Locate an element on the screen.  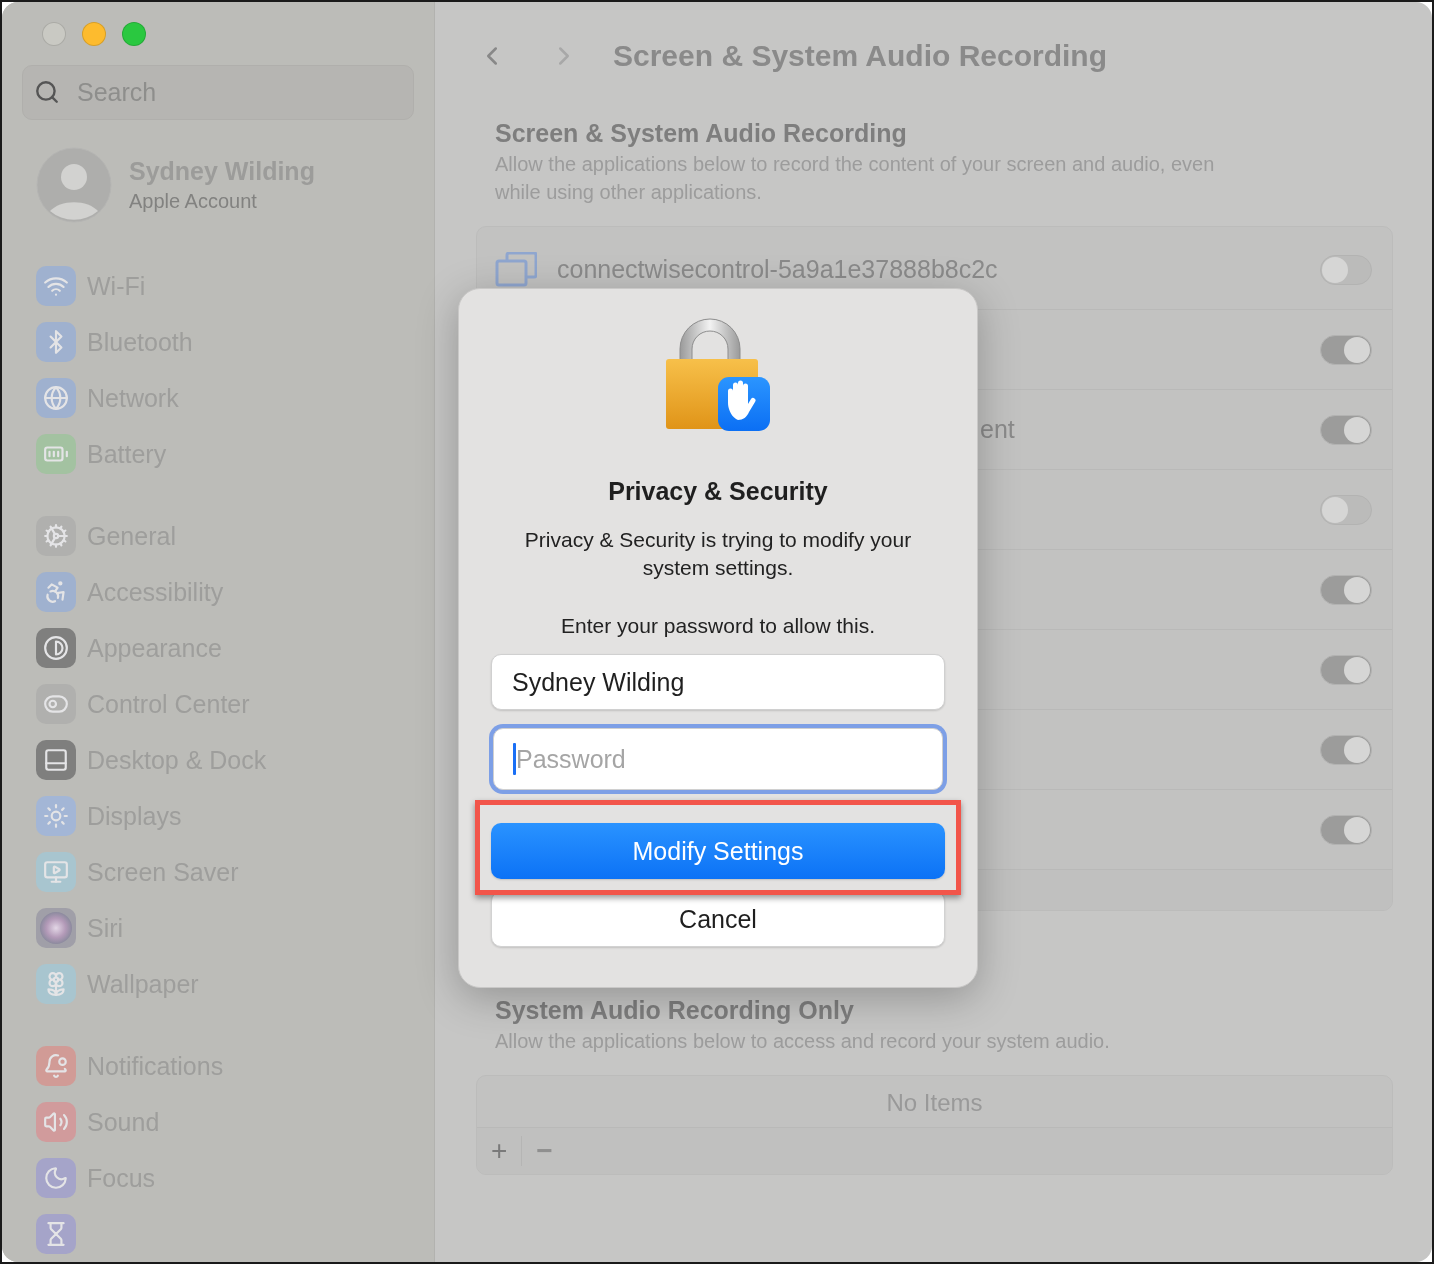
wallpaper-icon is located at coordinates (56, 984).